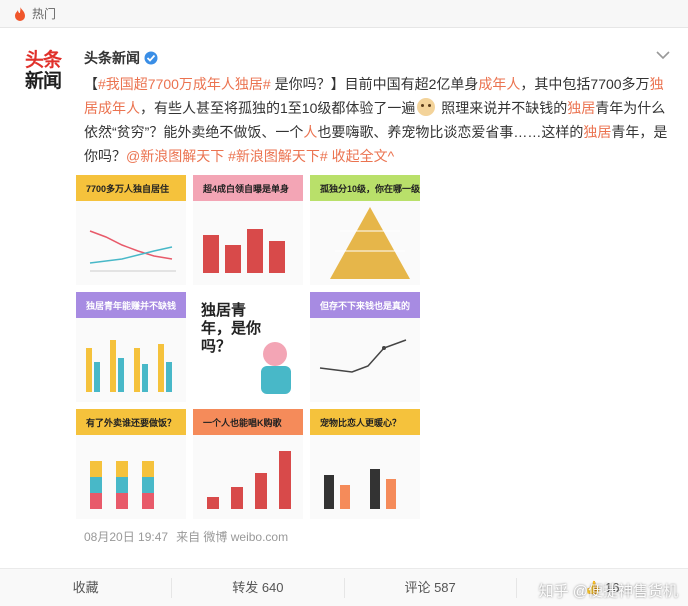 Image resolution: width=688 pixels, height=606 pixels. Describe the element at coordinates (370, 189) in the screenshot. I see `tile-title: 孤独分10级，你在哪一级` at that location.